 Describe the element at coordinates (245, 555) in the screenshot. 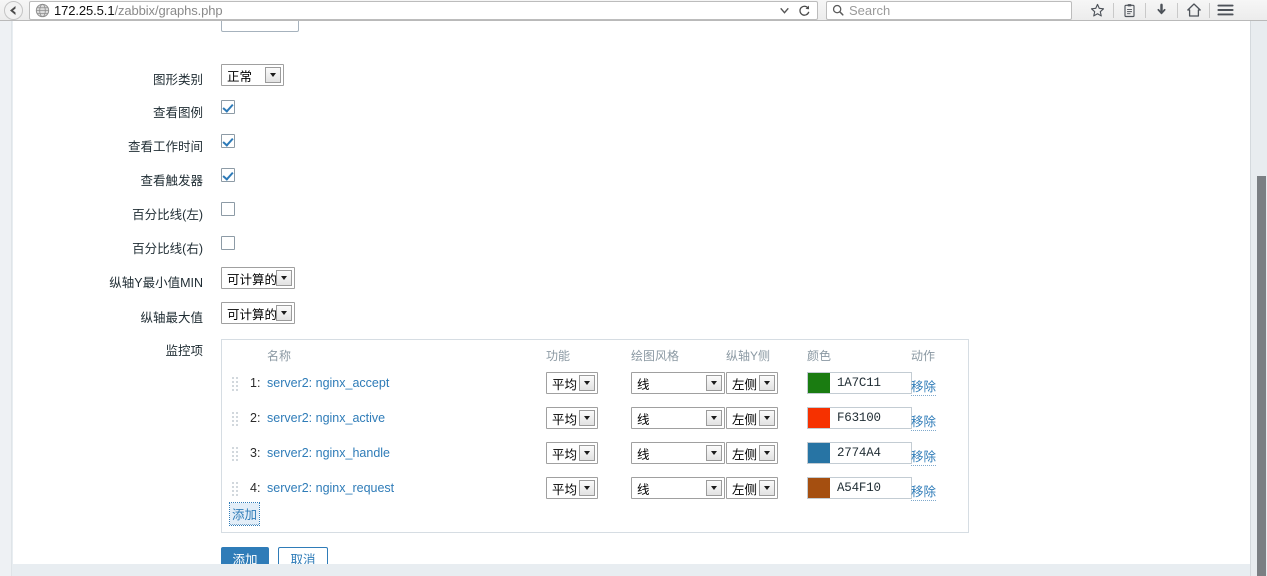

I see `submit-button: 添加` at that location.